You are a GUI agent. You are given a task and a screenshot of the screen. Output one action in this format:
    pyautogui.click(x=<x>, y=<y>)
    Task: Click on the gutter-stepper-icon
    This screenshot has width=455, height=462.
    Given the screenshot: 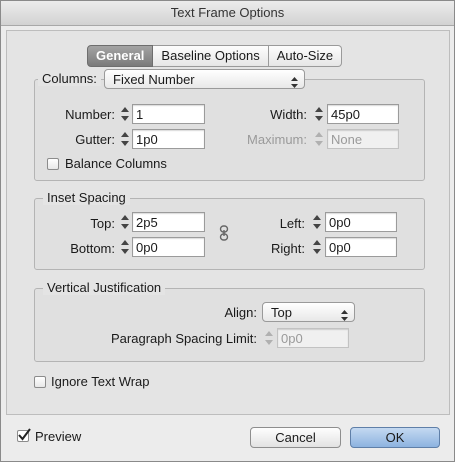 What is the action you would take?
    pyautogui.click(x=125, y=139)
    